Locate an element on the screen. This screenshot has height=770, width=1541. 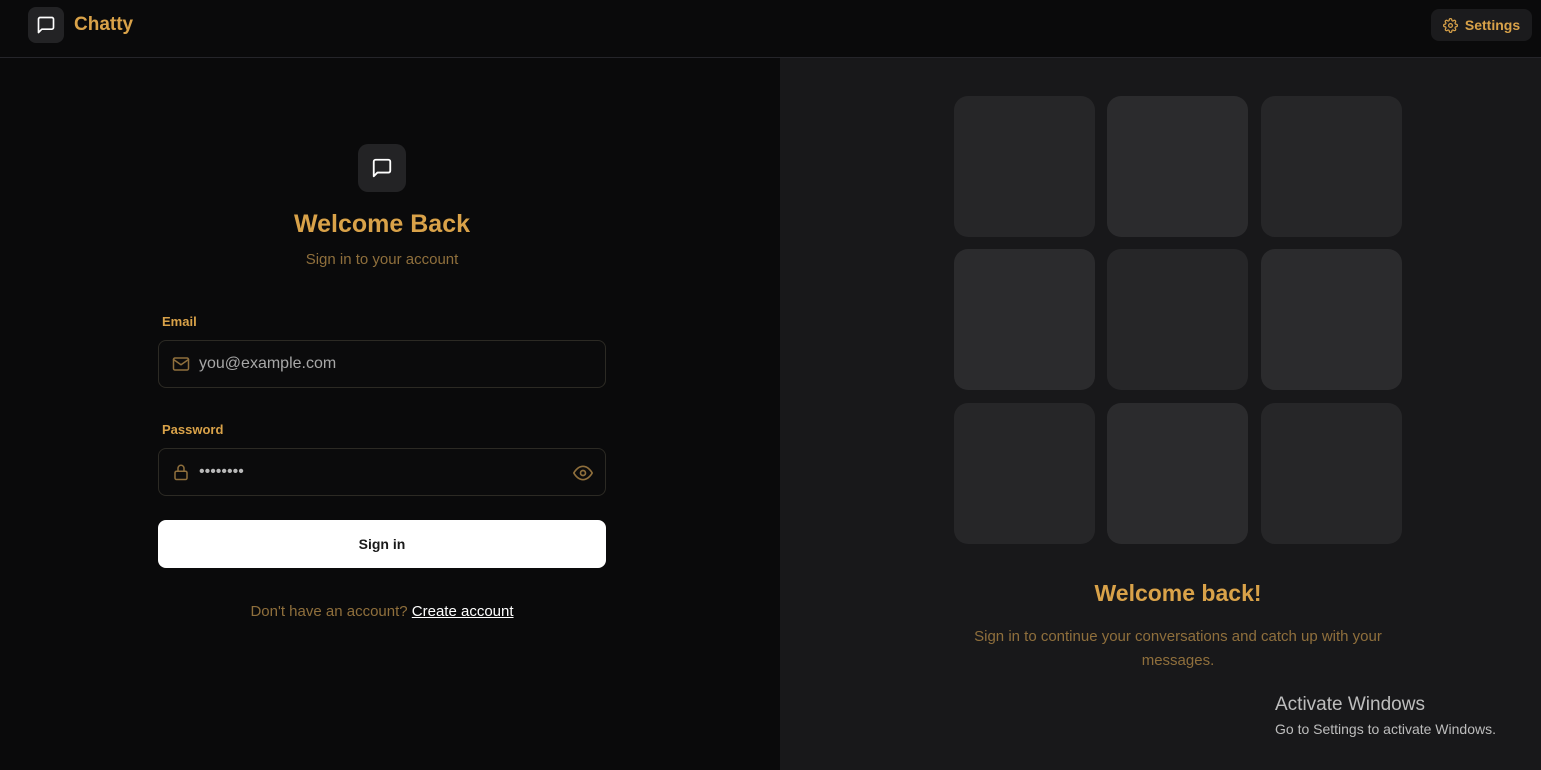
email-label: Email is located at coordinates (179, 321).